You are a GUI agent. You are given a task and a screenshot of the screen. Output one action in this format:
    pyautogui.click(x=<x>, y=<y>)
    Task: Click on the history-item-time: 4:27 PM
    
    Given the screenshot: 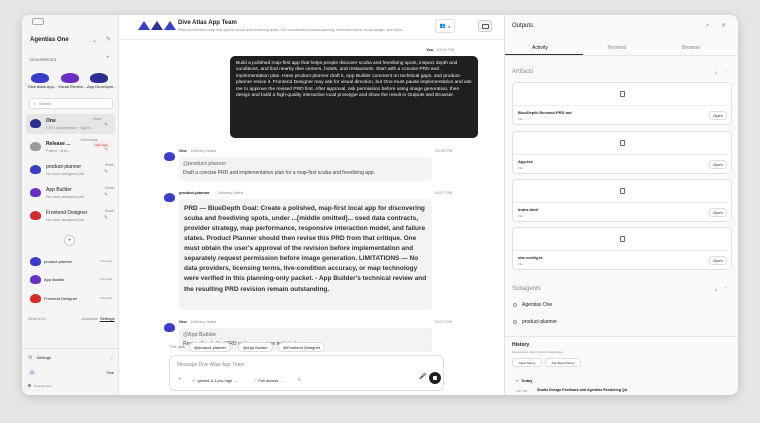 What is the action you would take?
    pyautogui.click(x=522, y=391)
    